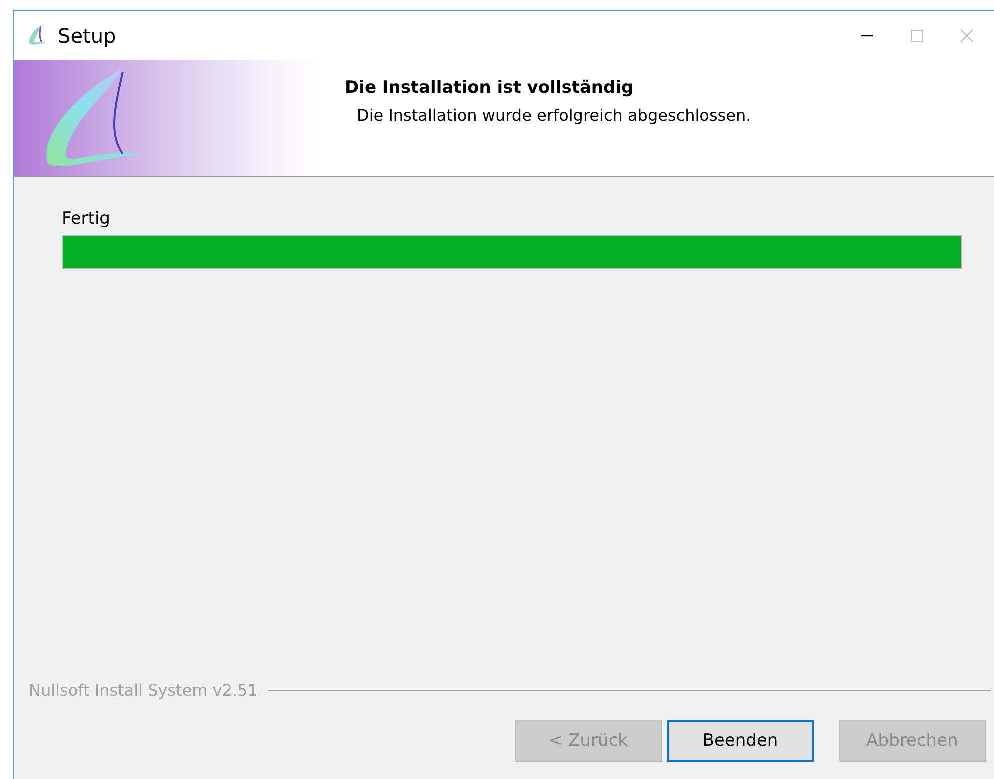 Image resolution: width=994 pixels, height=779 pixels. Describe the element at coordinates (490, 88) in the screenshot. I see `header-title: Die Installation ist vollständig` at that location.